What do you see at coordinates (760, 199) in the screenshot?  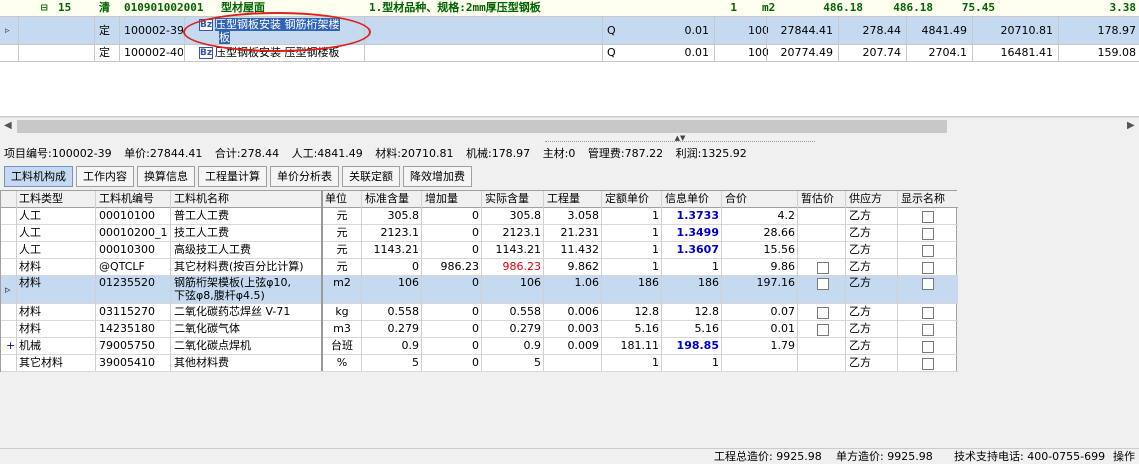 I see `col-header-total: 合价` at bounding box center [760, 199].